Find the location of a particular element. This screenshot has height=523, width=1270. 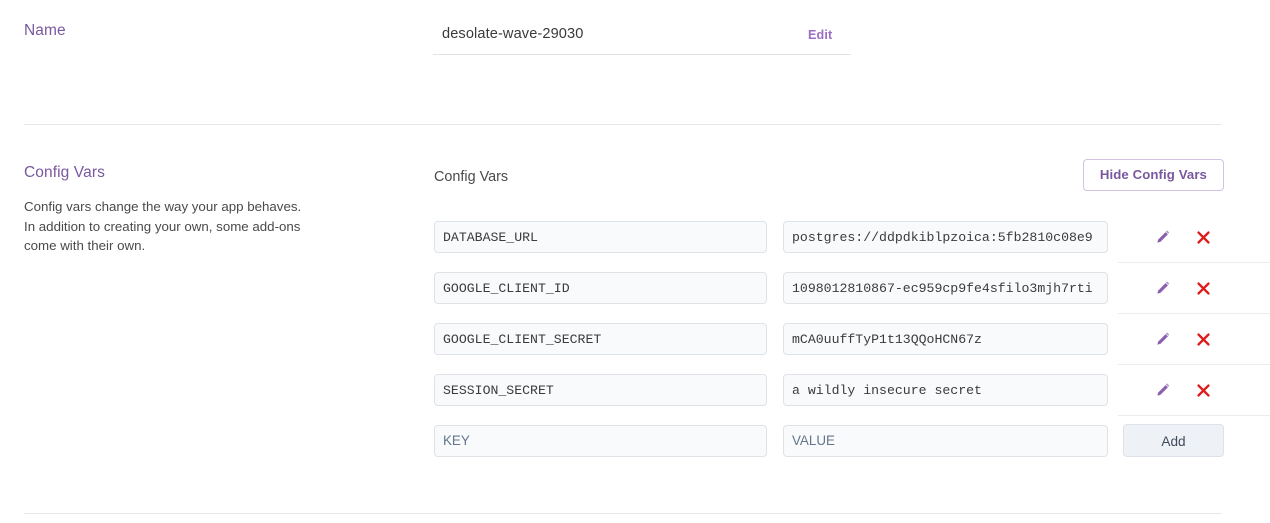

config-vars-title: Config Vars is located at coordinates (64, 172).